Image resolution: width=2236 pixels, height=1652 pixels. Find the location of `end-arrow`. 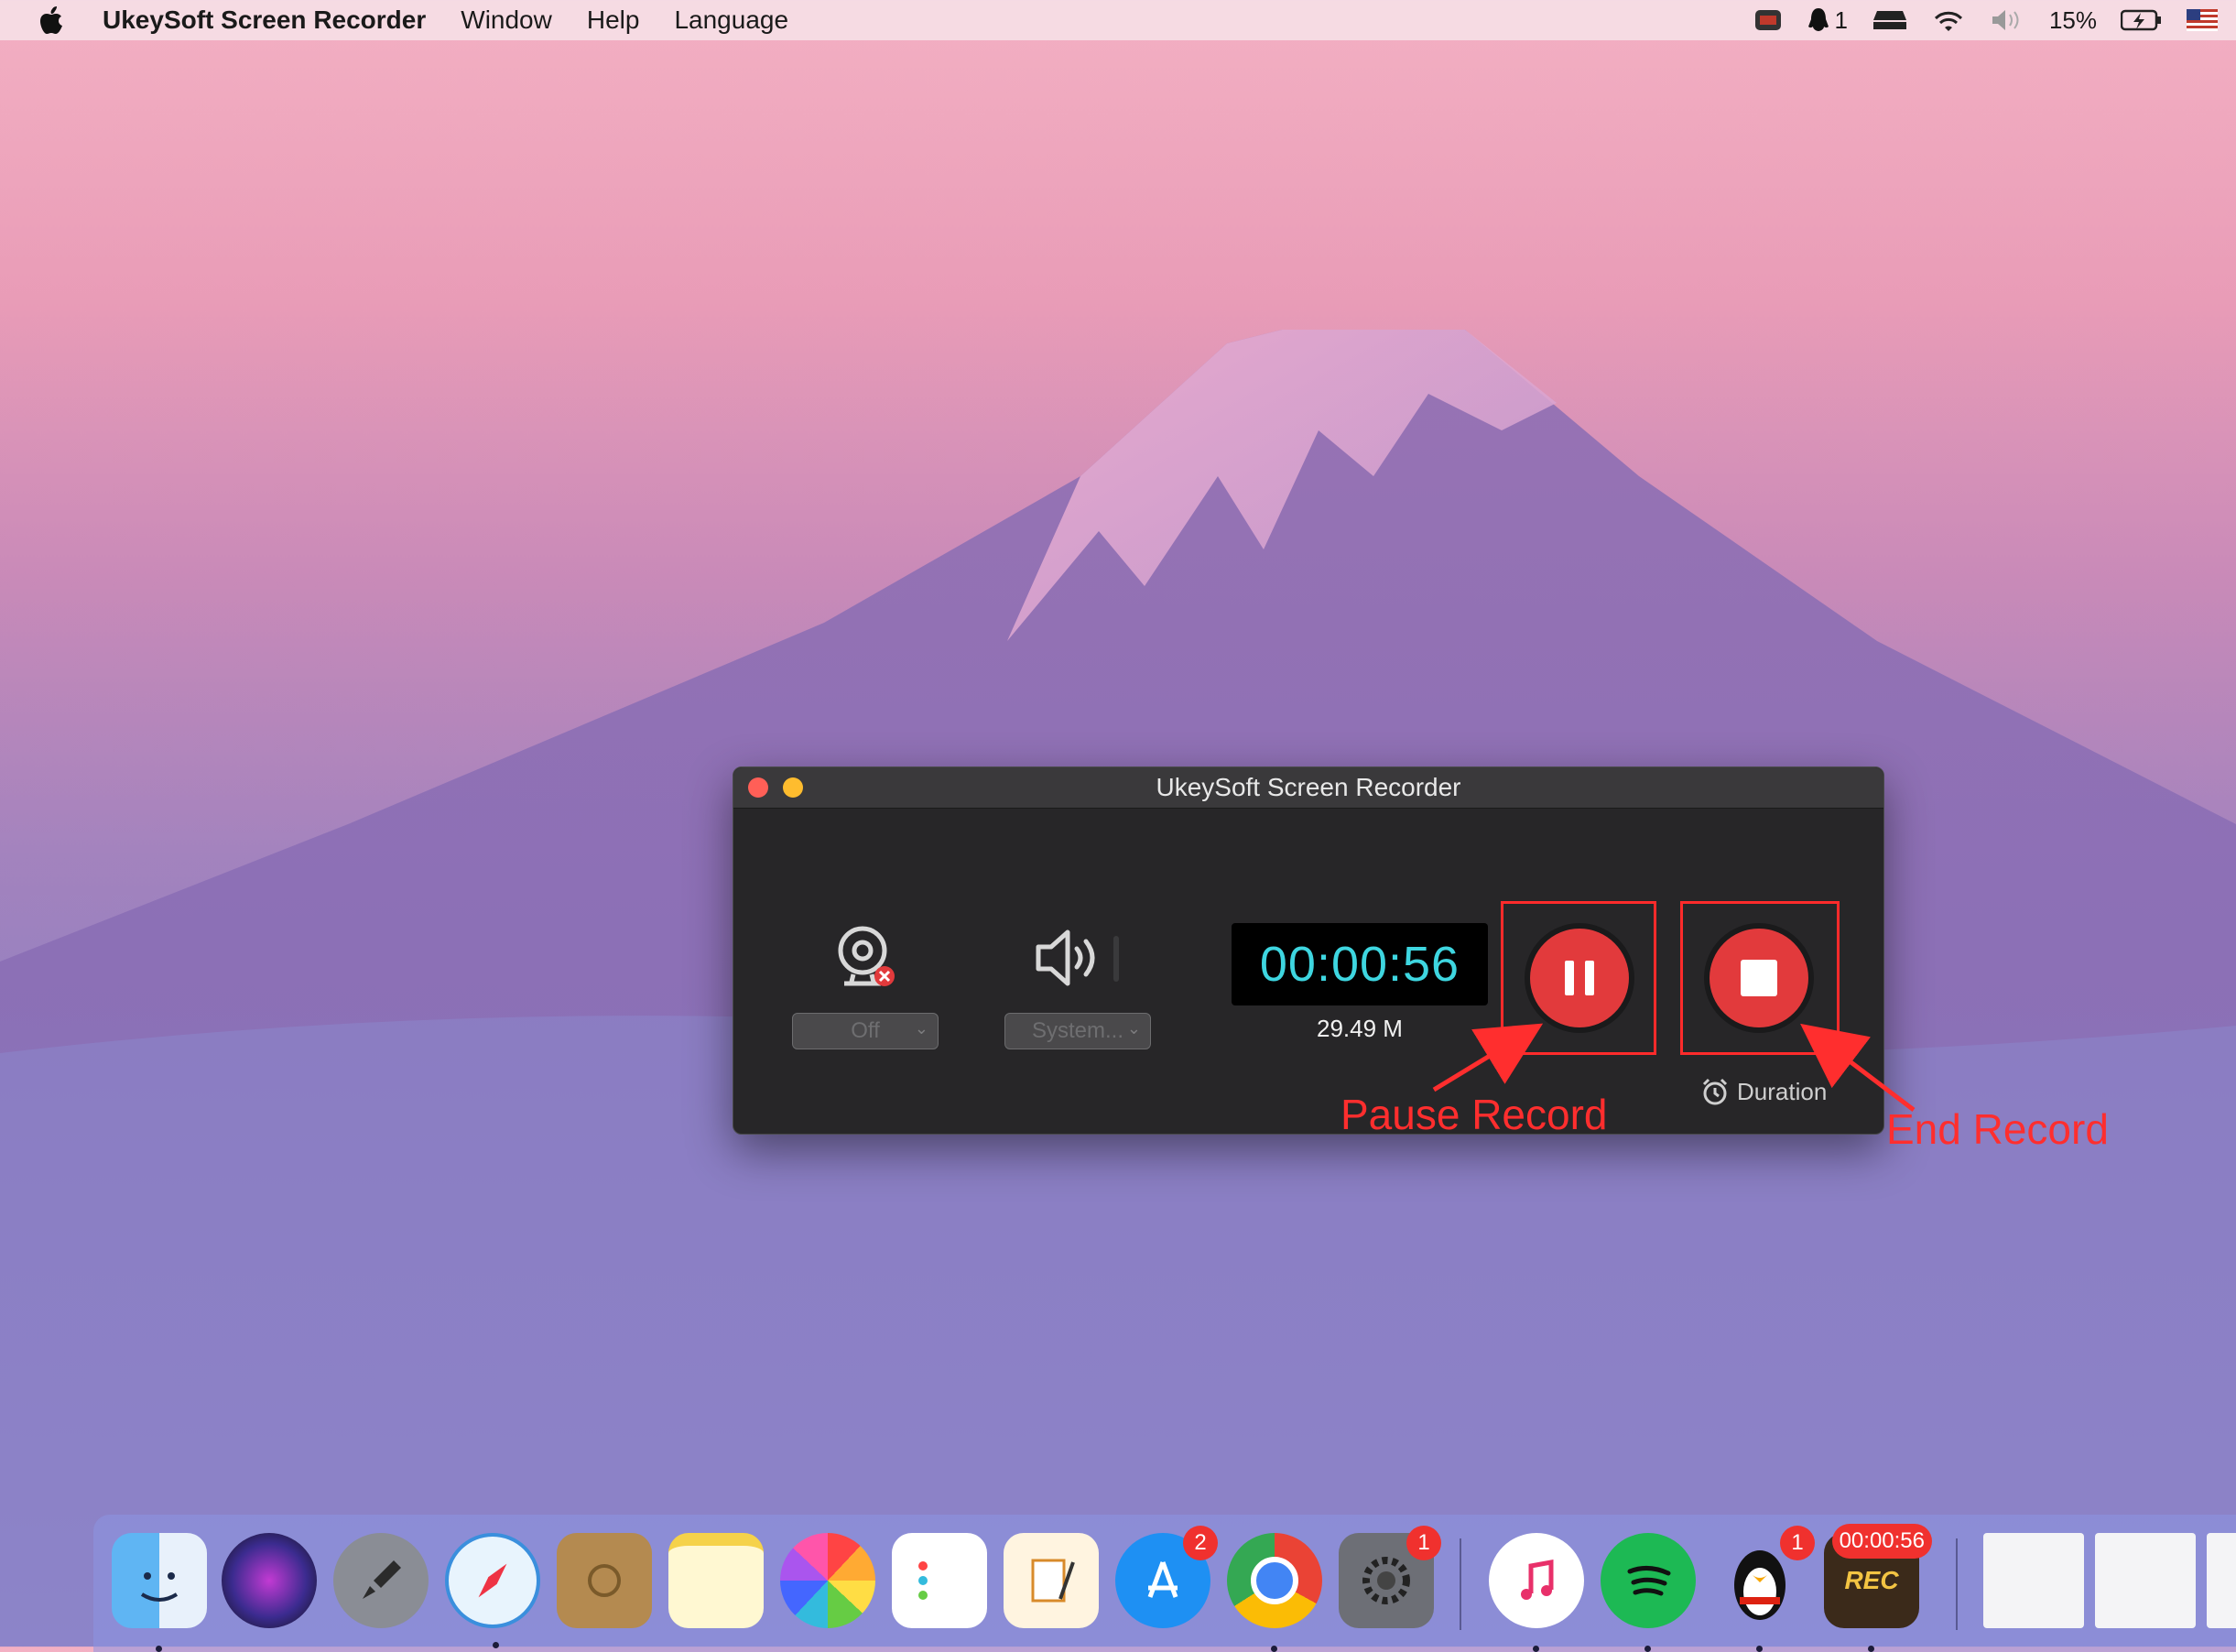

end-arrow is located at coordinates (1858, 1067).